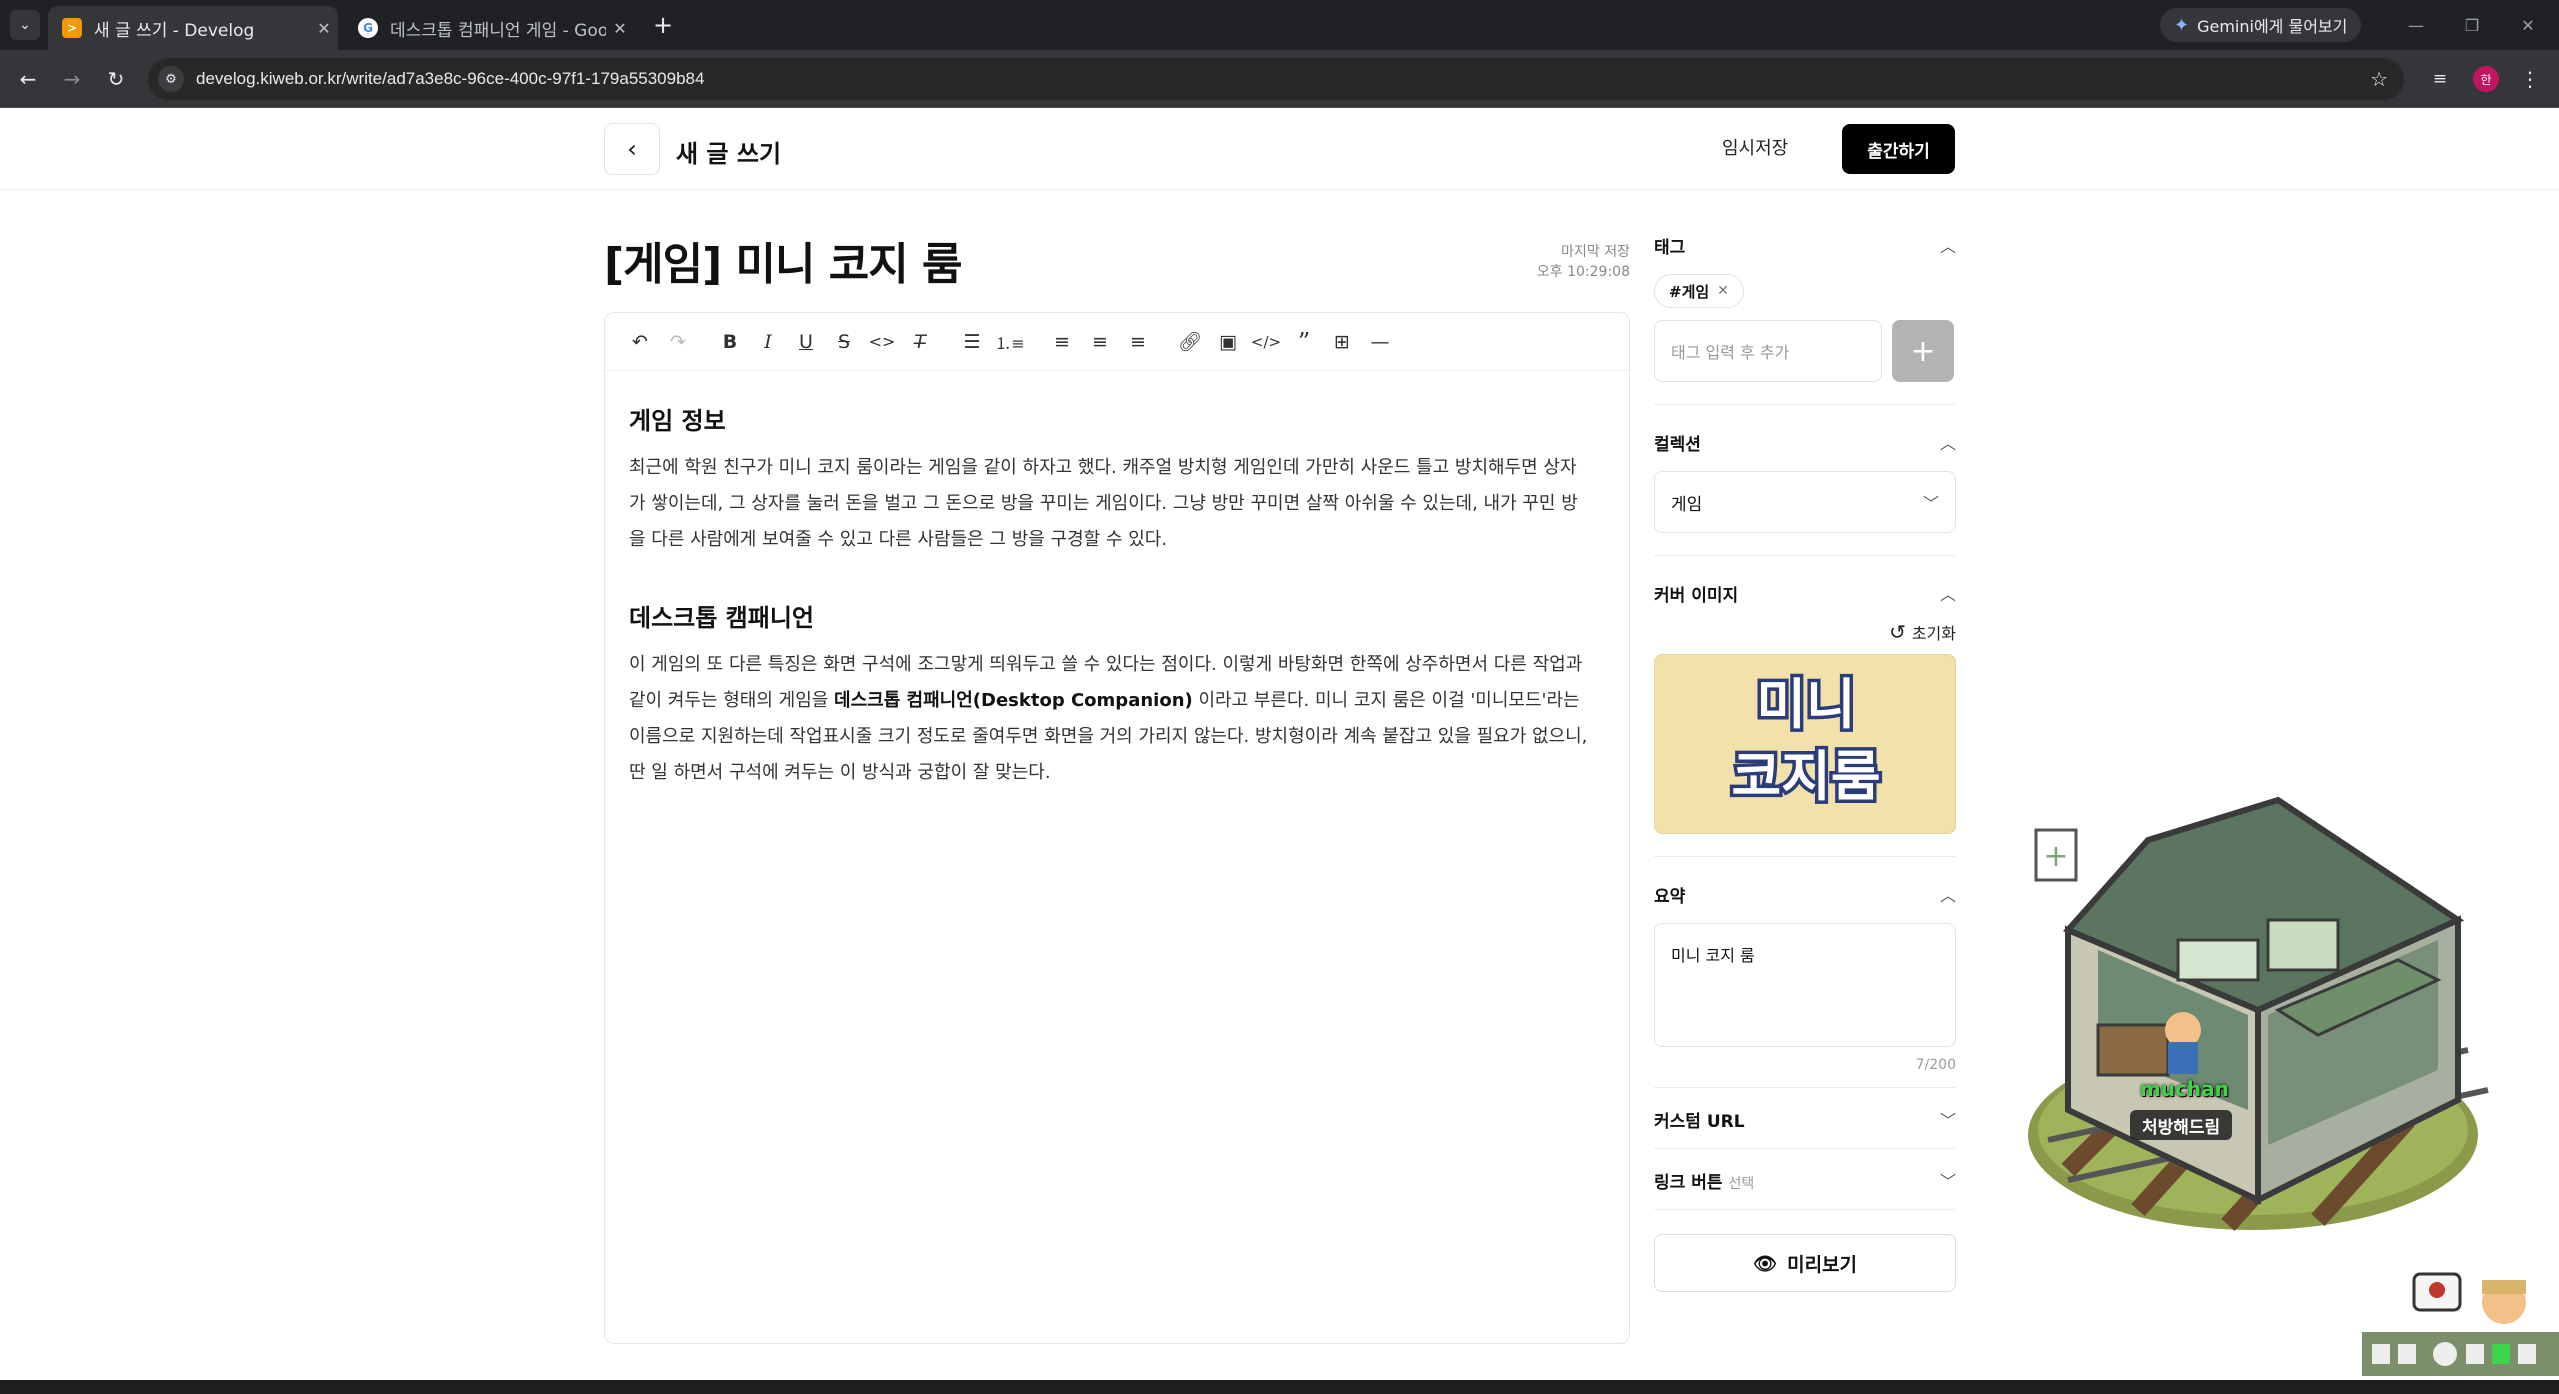 Image resolution: width=2559 pixels, height=1394 pixels. I want to click on publish-button: 출간하기, so click(1898, 149).